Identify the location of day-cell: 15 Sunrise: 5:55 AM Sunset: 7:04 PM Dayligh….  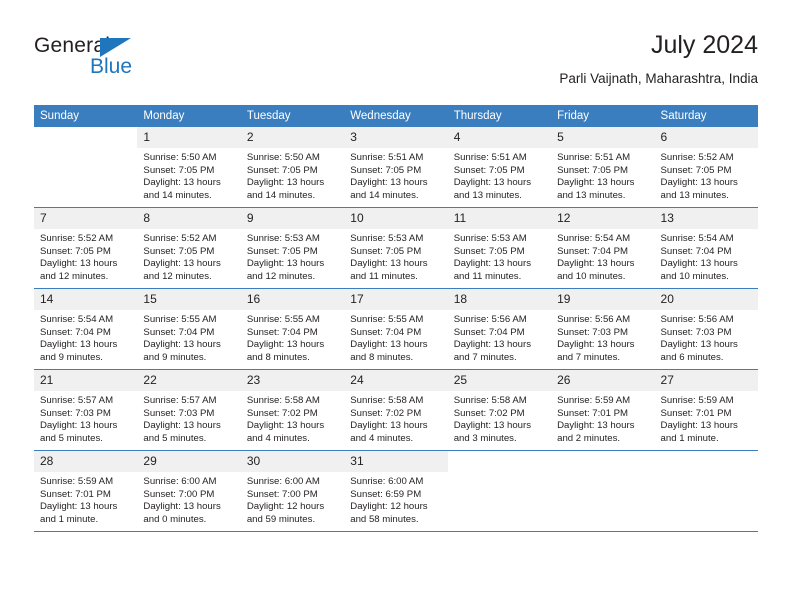
(189, 329).